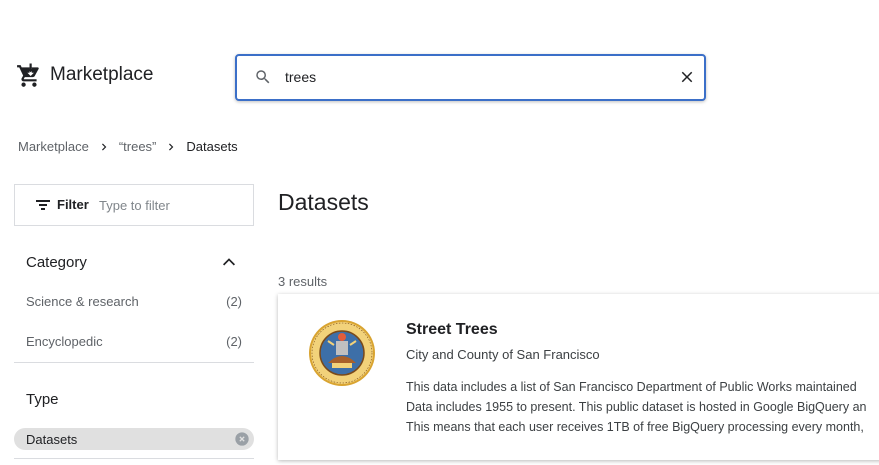 This screenshot has height=465, width=879. What do you see at coordinates (169, 205) in the screenshot?
I see `filter-input` at bounding box center [169, 205].